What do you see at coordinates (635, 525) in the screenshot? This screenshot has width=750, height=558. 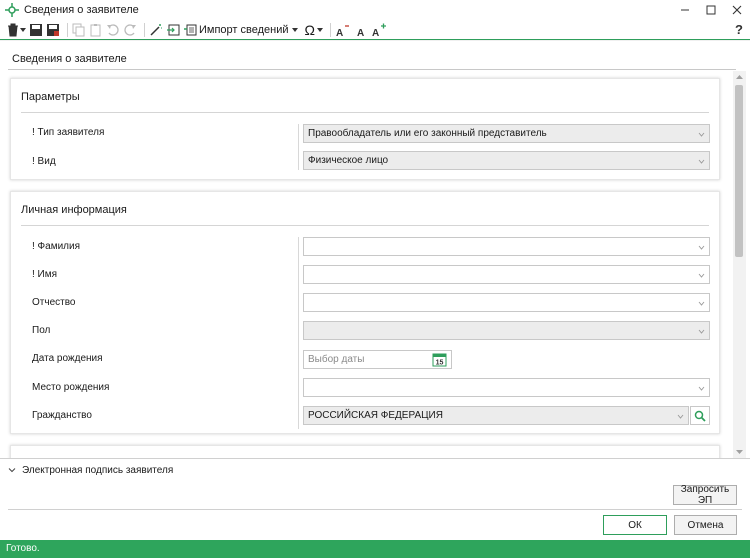 I see `ok-button: ОК` at bounding box center [635, 525].